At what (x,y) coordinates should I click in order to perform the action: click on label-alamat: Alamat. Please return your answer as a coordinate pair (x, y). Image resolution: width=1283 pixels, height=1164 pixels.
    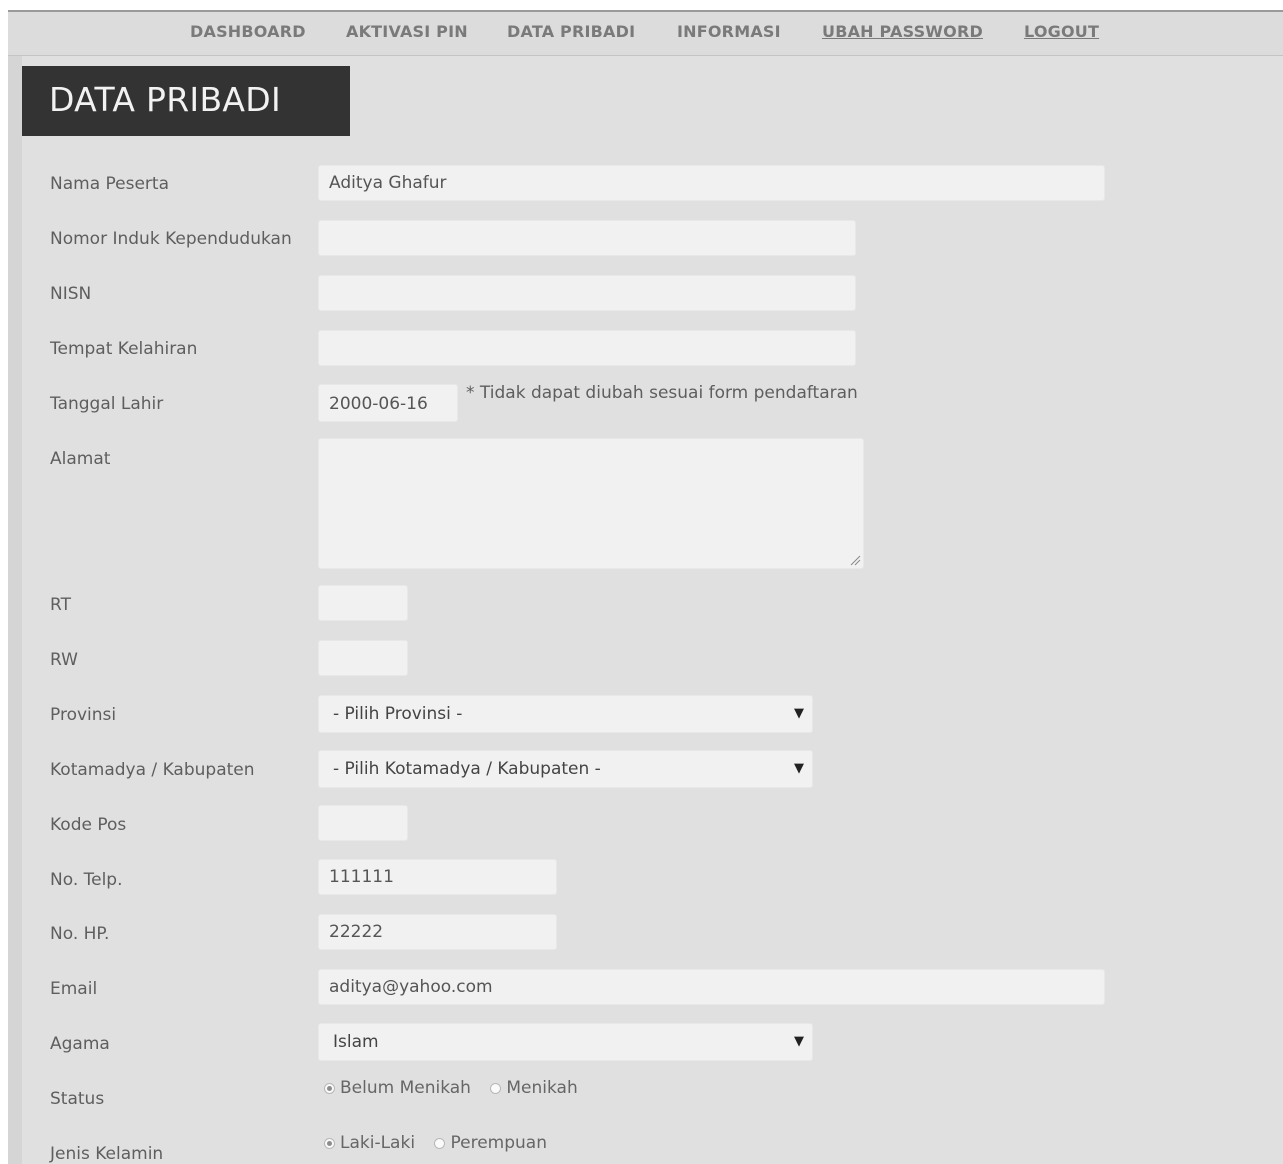
    Looking at the image, I should click on (80, 459).